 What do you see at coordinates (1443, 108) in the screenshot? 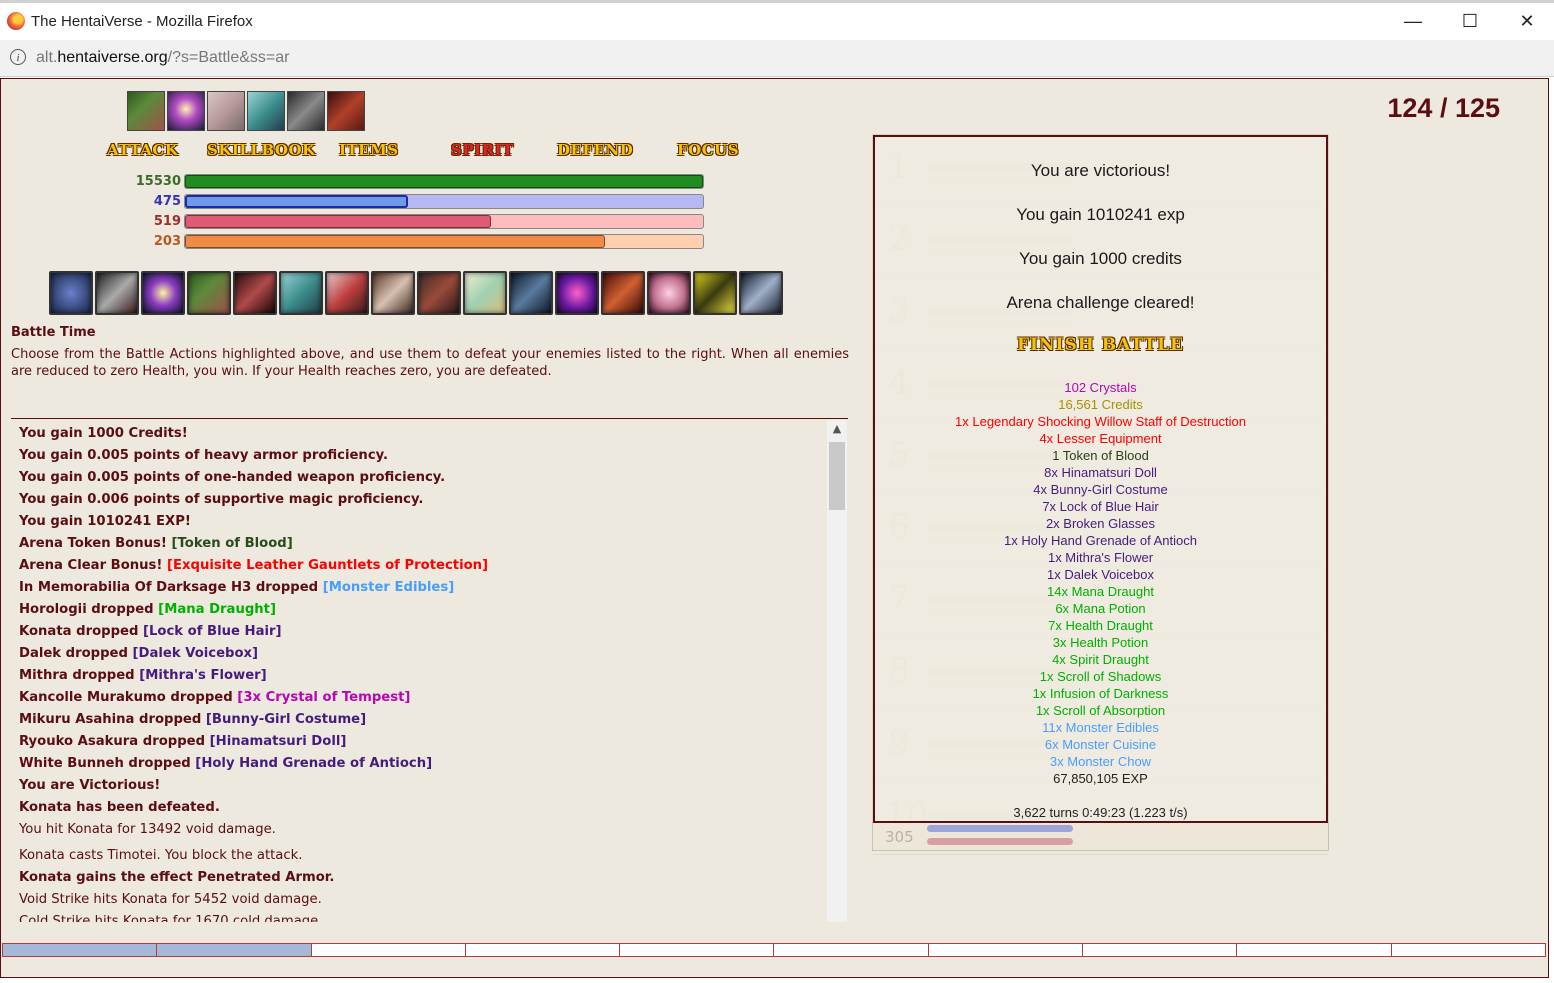
I see `arena-round-counter: 124 / 125` at bounding box center [1443, 108].